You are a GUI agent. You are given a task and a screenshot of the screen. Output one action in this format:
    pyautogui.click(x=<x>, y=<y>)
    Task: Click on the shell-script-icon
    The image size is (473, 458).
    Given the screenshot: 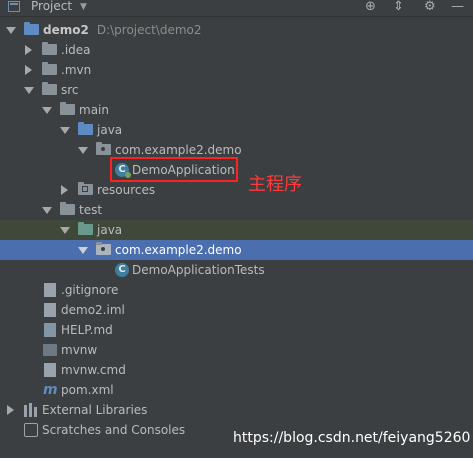 What is the action you would take?
    pyautogui.click(x=50, y=350)
    